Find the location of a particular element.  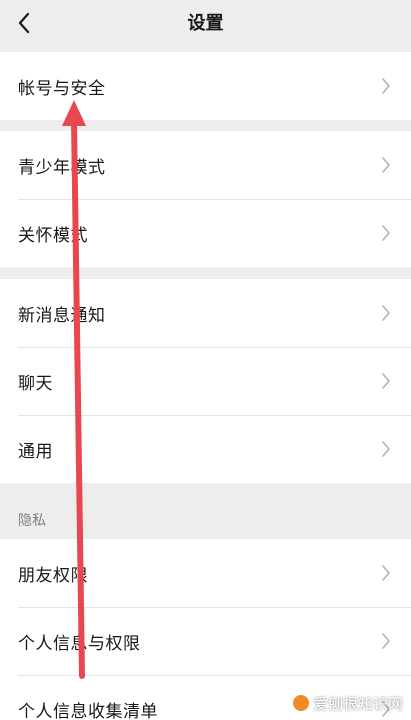

settings-item-personal-info-permissions: 个人信息与权限 is located at coordinates (205, 641).